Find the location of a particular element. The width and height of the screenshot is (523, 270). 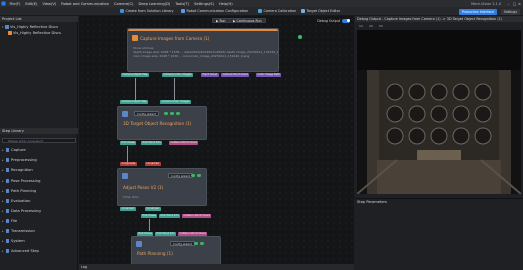

evaluation-icon is located at coordinates (7, 201).